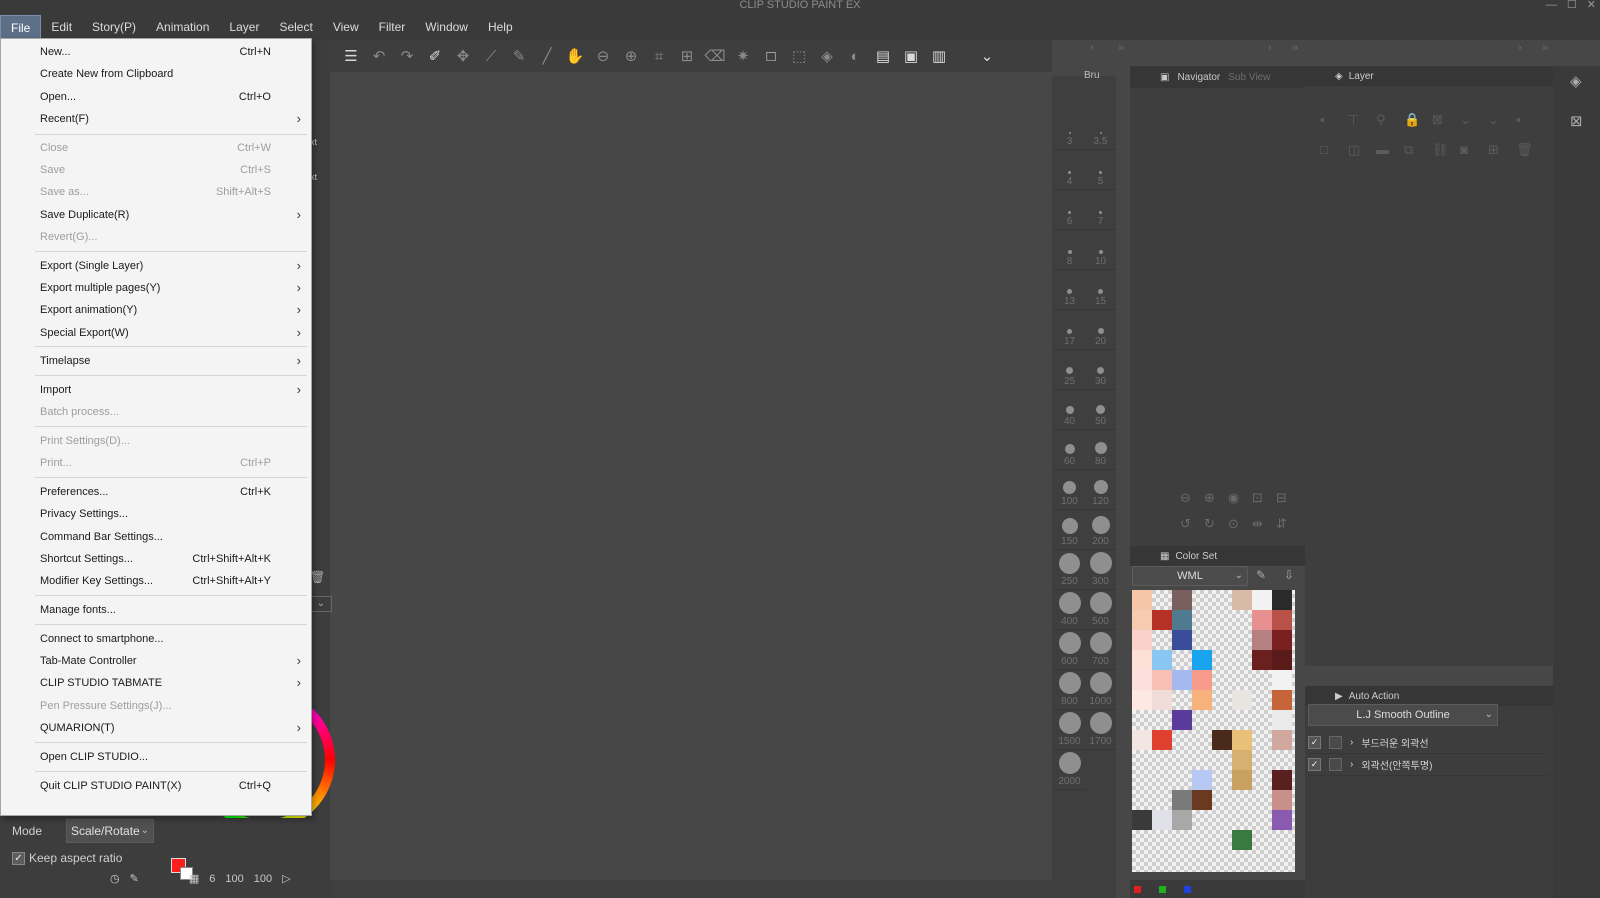  What do you see at coordinates (1100, 290) in the screenshot?
I see `brush-size-preset: 15` at bounding box center [1100, 290].